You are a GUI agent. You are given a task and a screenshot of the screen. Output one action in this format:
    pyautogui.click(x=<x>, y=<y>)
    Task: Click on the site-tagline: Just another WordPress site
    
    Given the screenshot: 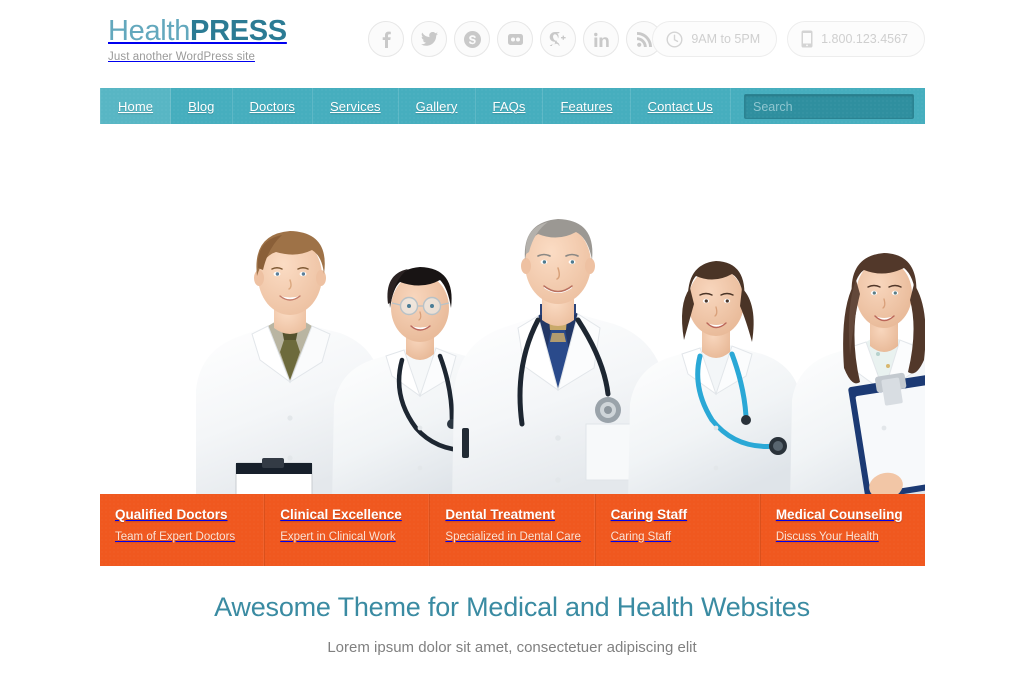 What is the action you would take?
    pyautogui.click(x=181, y=57)
    